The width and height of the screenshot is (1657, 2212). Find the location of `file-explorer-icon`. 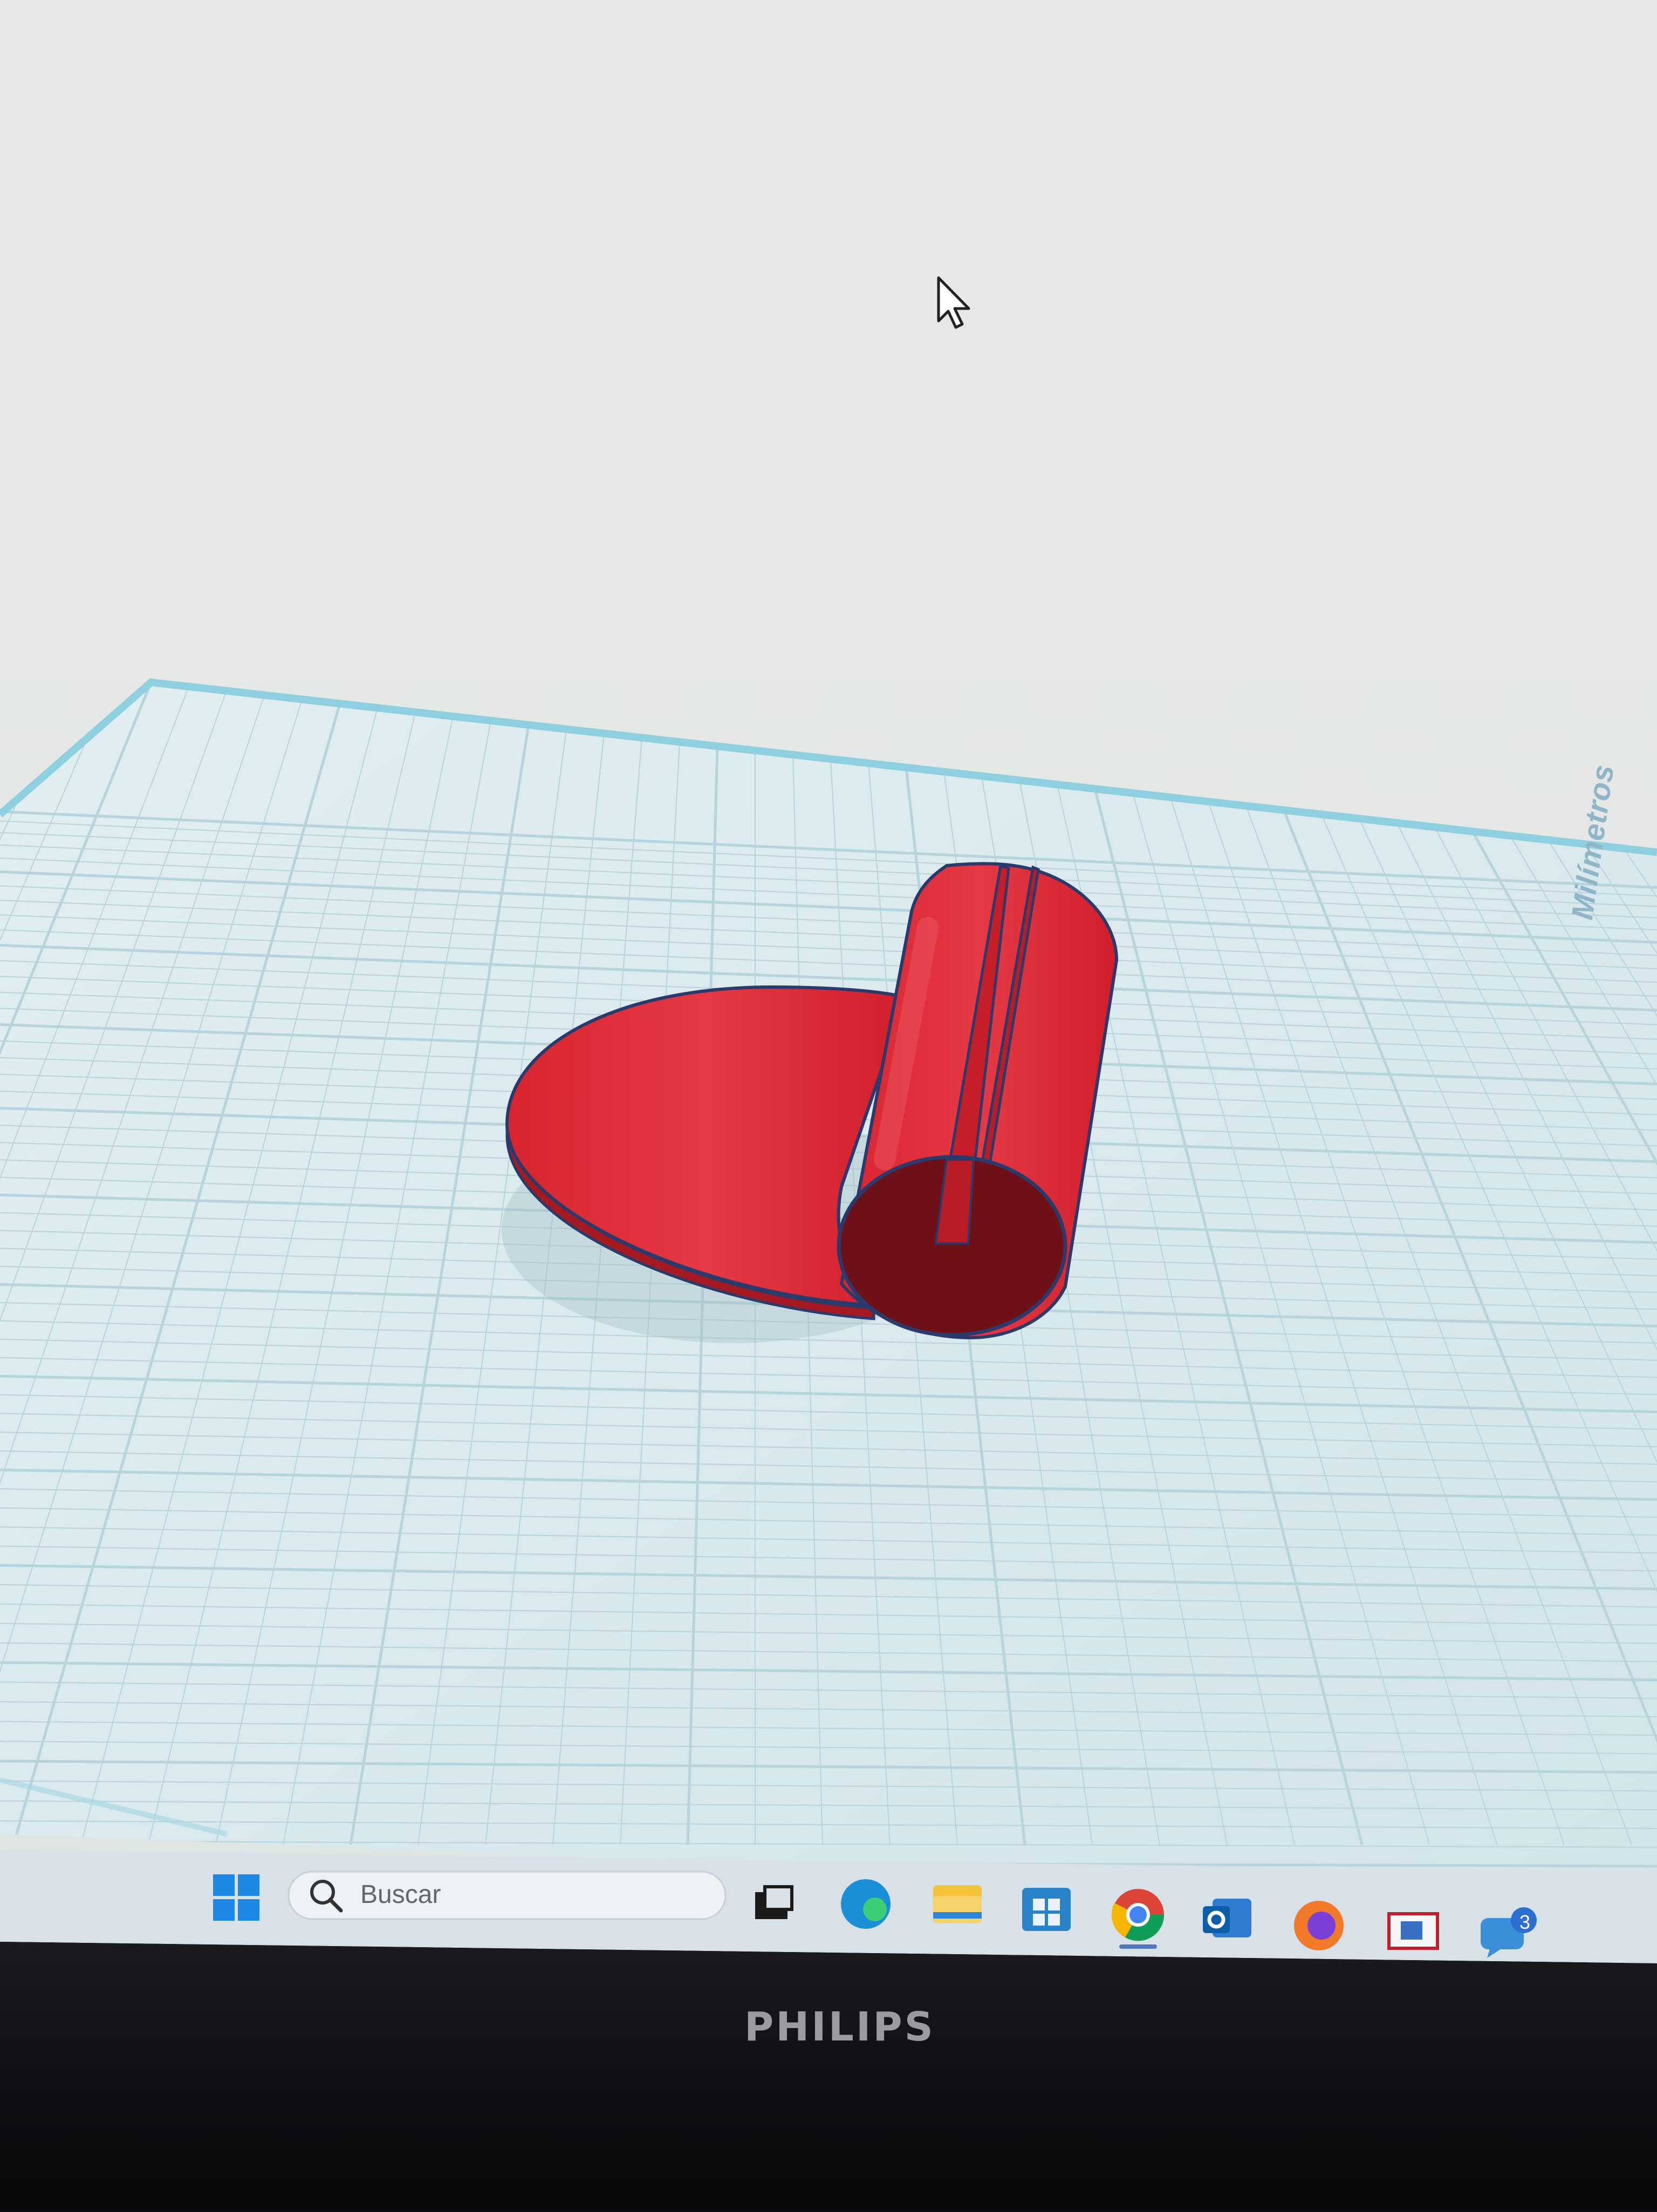

file-explorer-icon is located at coordinates (958, 1904).